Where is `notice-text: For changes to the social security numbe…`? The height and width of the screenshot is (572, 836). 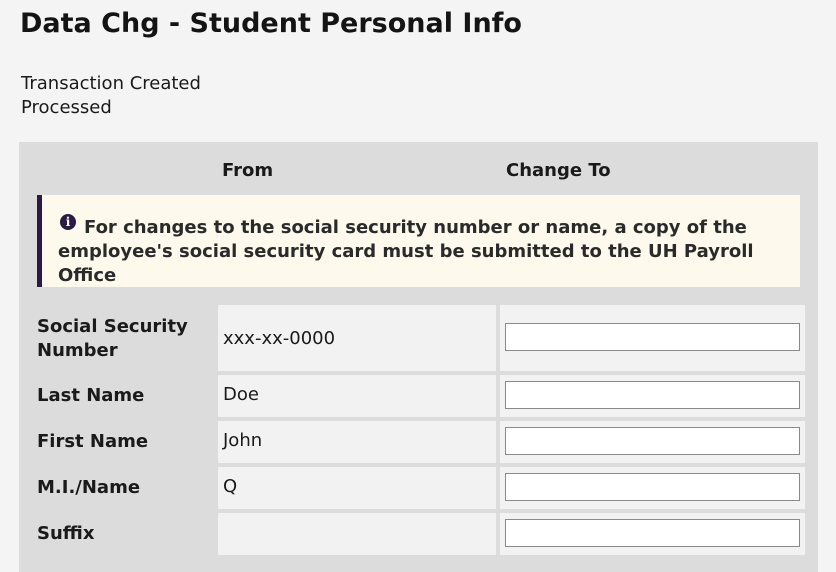 notice-text: For changes to the social security numbe… is located at coordinates (406, 251).